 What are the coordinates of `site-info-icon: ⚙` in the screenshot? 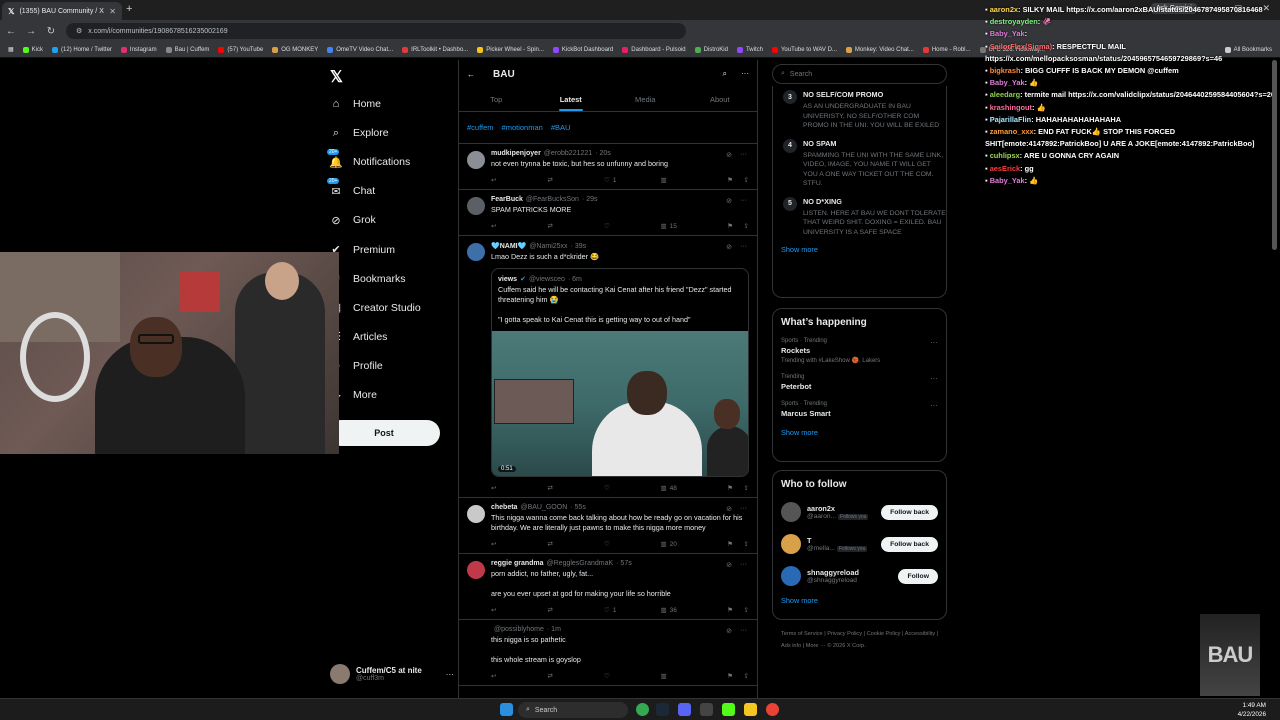 It's located at (79, 31).